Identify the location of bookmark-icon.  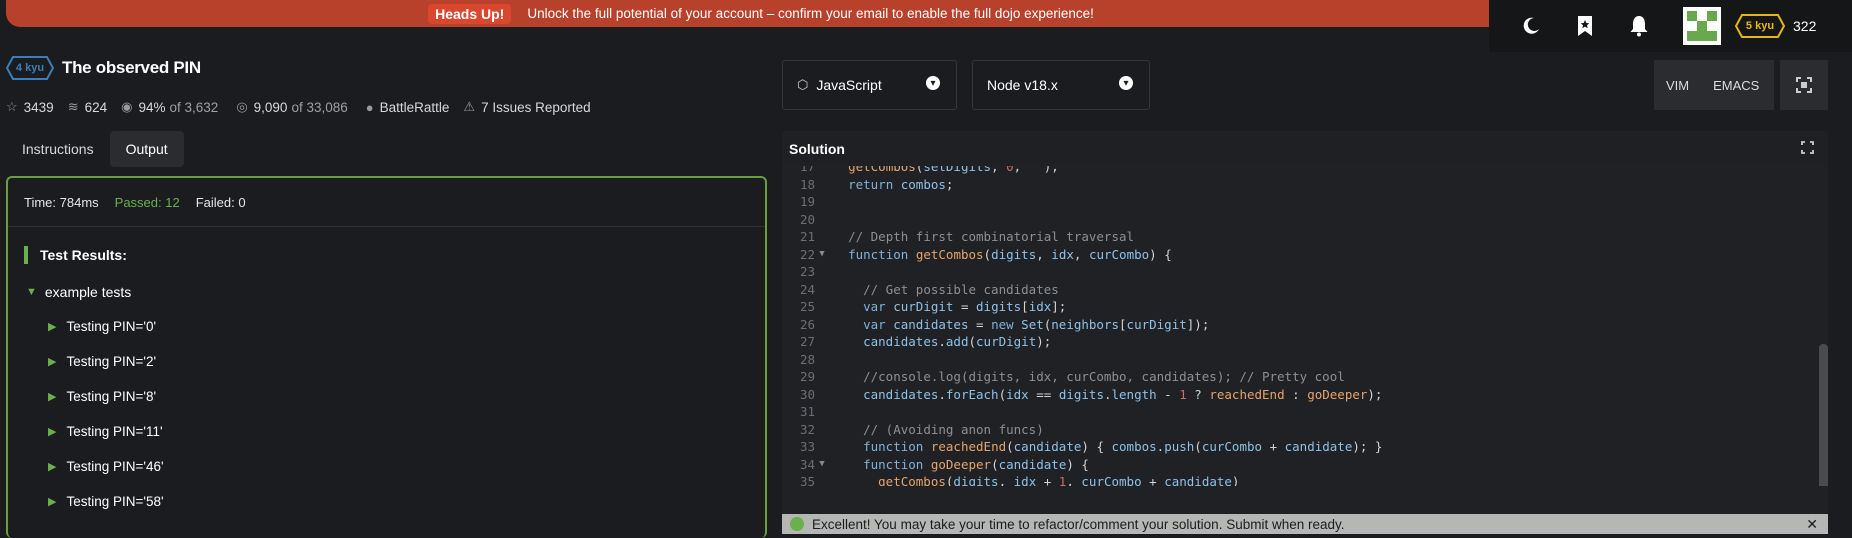
(1585, 26).